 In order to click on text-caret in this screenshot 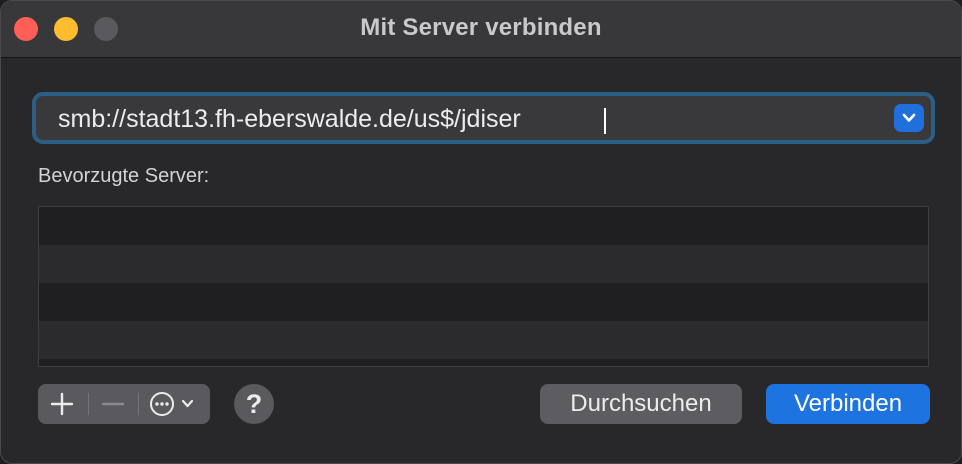, I will do `click(605, 121)`.